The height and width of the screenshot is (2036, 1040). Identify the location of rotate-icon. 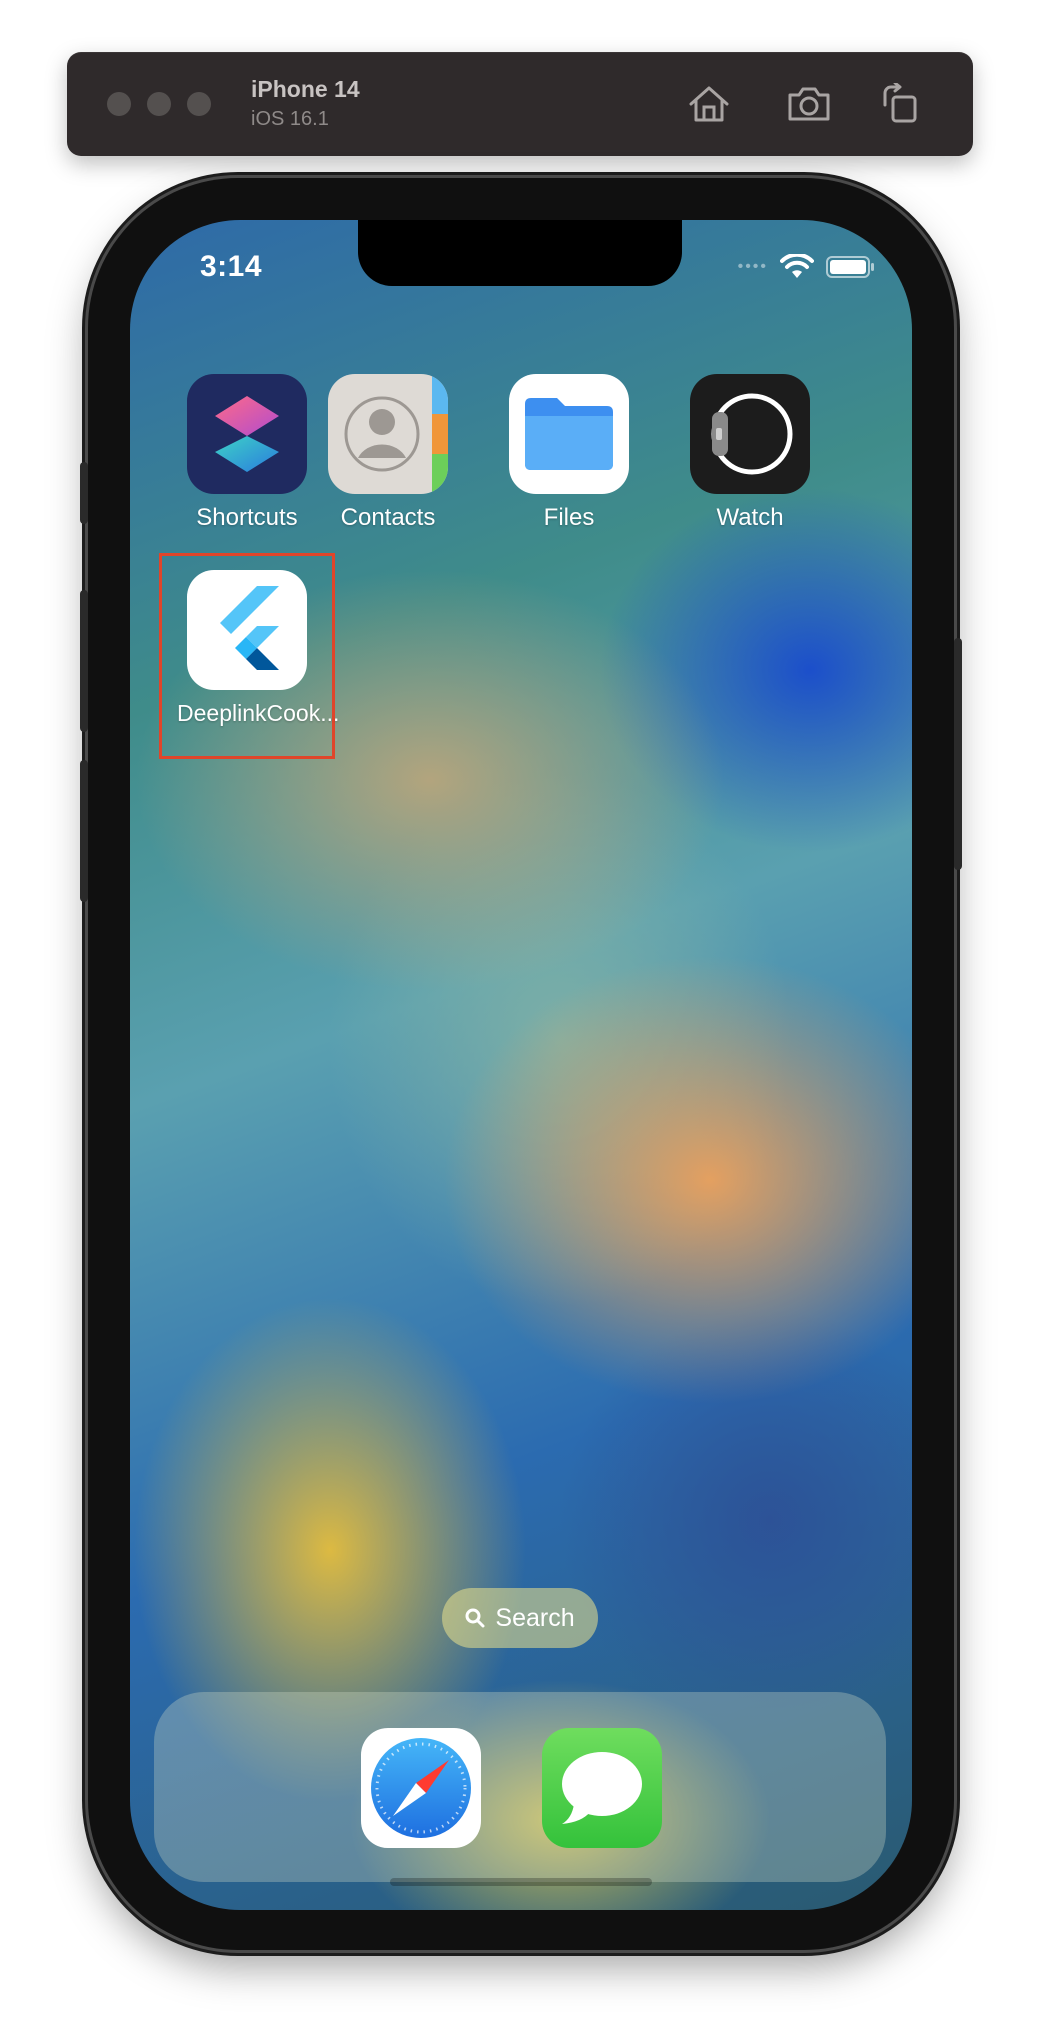
(900, 103).